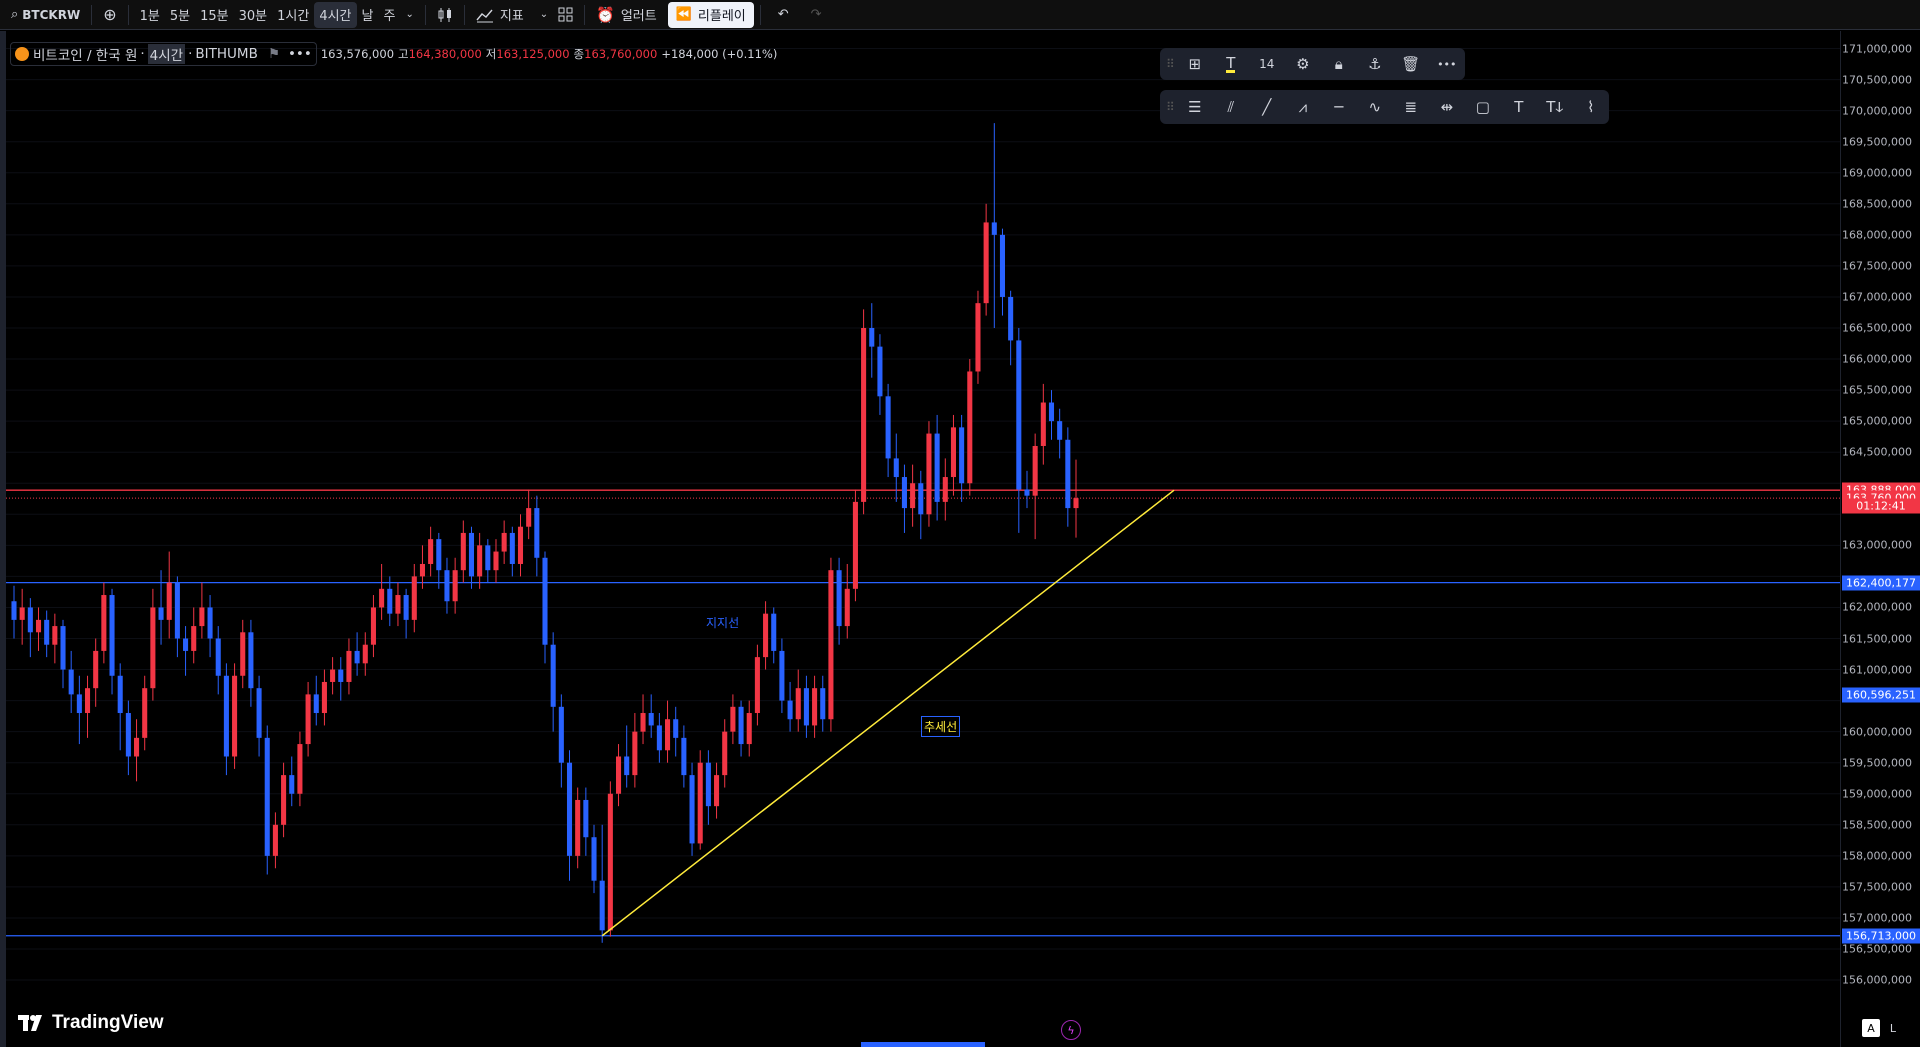 The width and height of the screenshot is (1920, 1047). Describe the element at coordinates (710, 14) in the screenshot. I see `replay-button: ⏪ 리플레이` at that location.